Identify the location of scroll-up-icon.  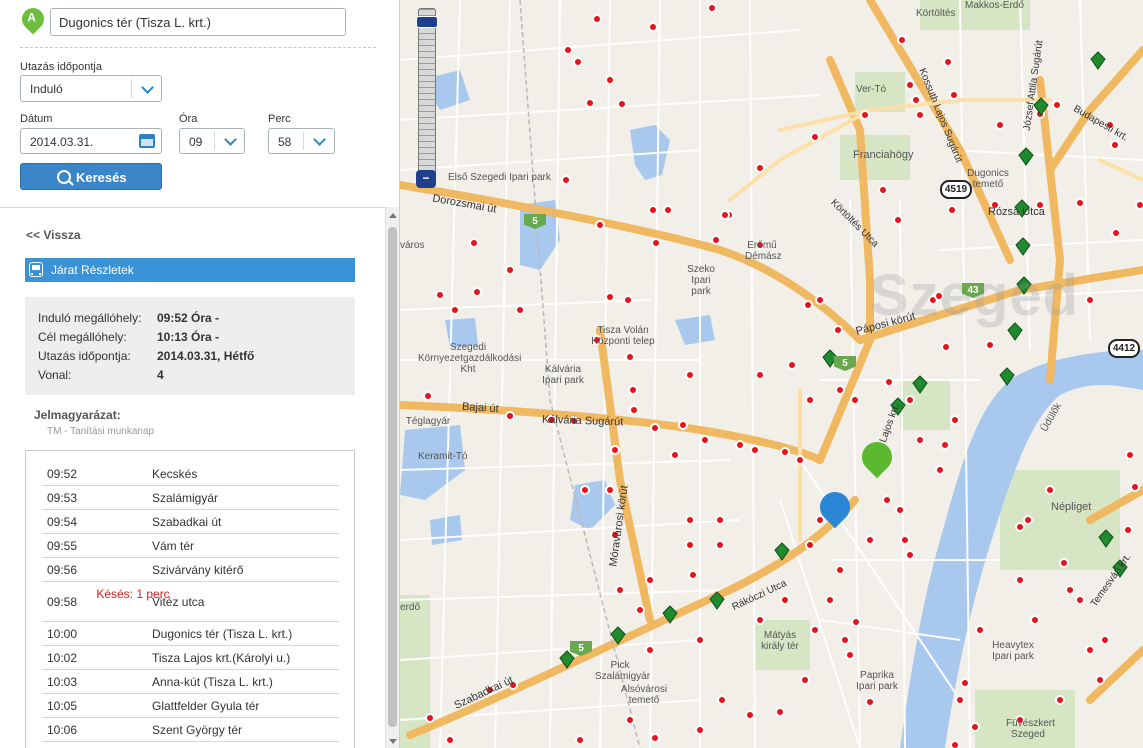
(393, 215).